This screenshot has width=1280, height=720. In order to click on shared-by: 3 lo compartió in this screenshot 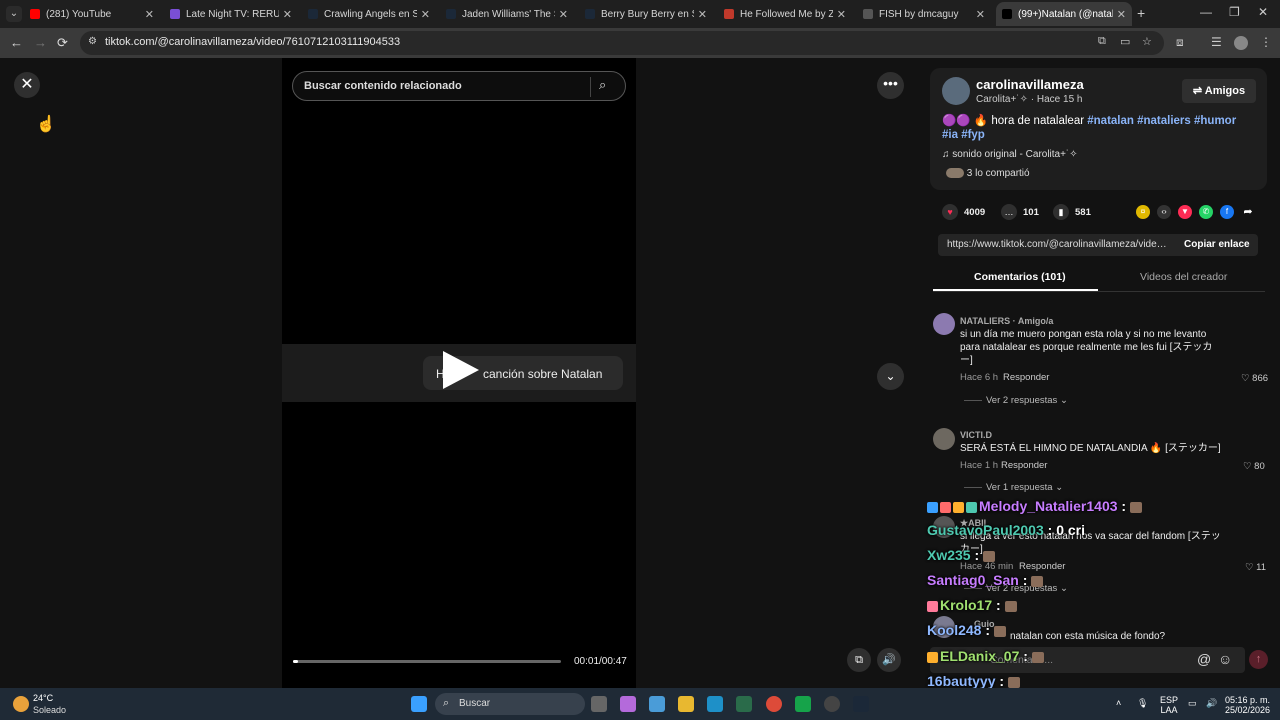, I will do `click(988, 173)`.